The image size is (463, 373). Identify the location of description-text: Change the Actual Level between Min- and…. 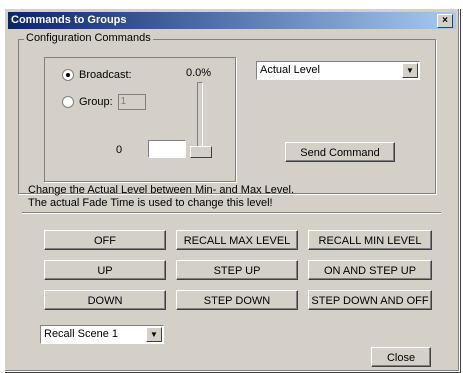
(161, 197).